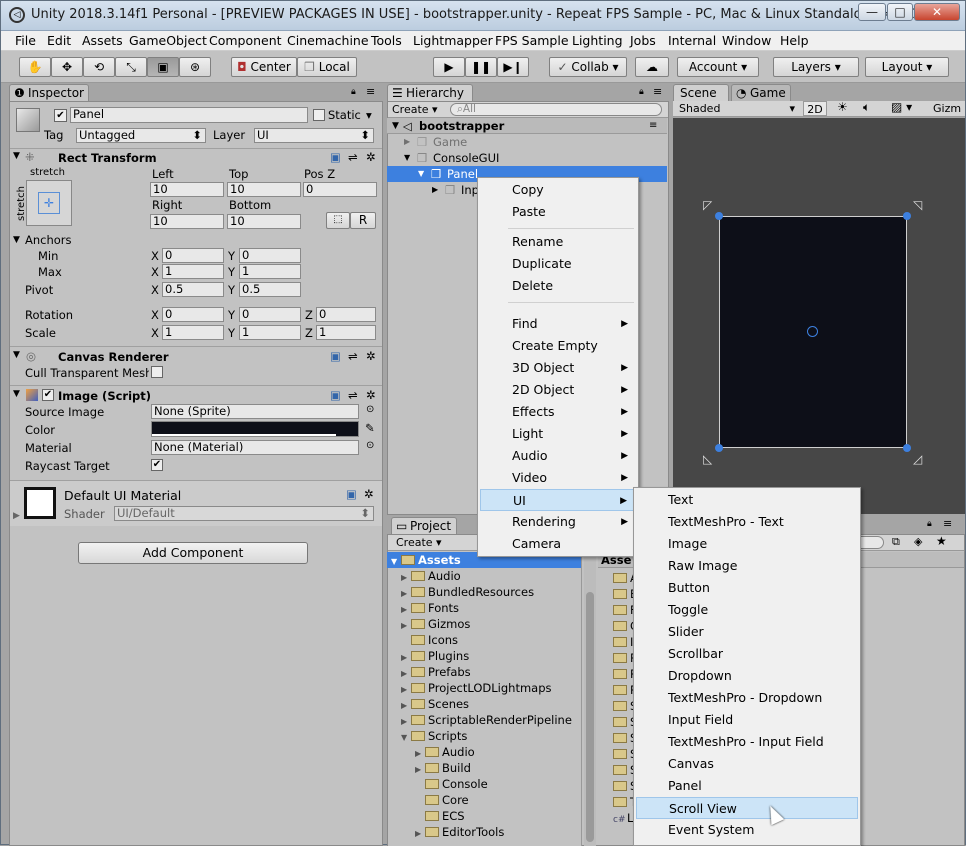 Image resolution: width=966 pixels, height=846 pixels. What do you see at coordinates (270, 271) in the screenshot?
I see `anchor-max-y-field: 1` at bounding box center [270, 271].